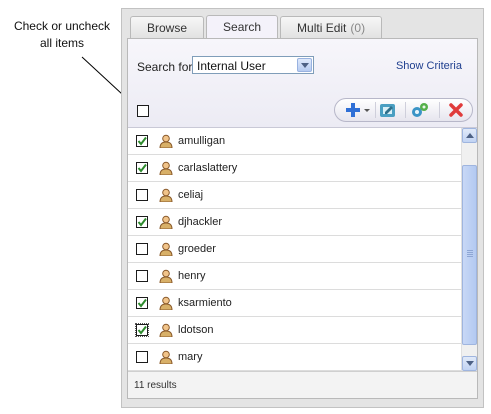 This screenshot has height=414, width=491. I want to click on username-label: ksarmiento, so click(205, 303).